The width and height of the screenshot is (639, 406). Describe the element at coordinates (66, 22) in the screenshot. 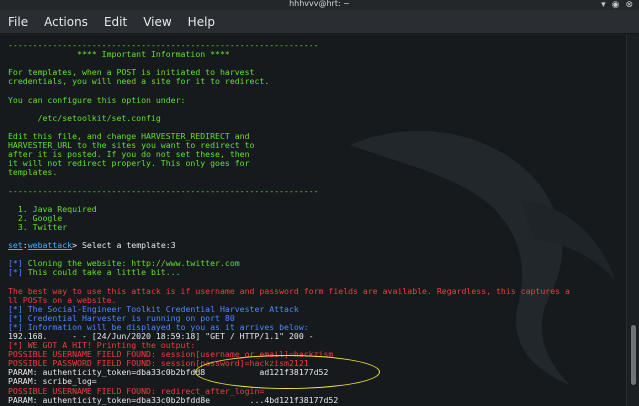

I see `menu-actions: Actions` at that location.